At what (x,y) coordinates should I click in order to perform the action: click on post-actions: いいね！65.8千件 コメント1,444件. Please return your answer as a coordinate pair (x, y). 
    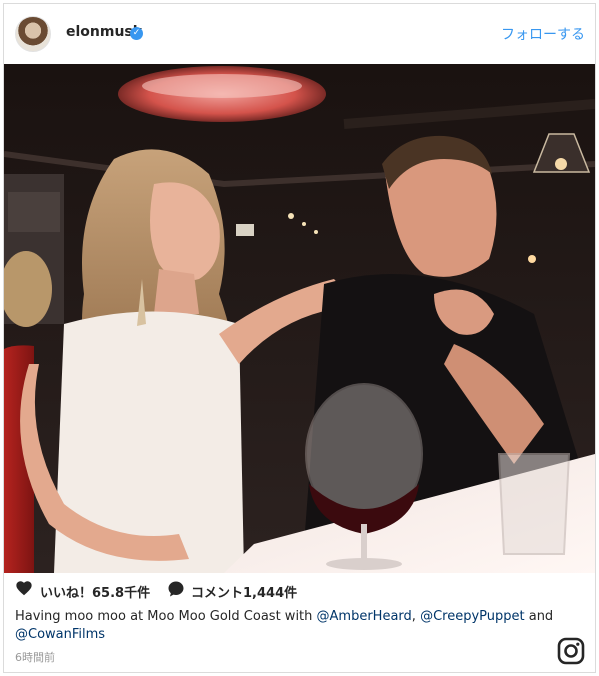
    Looking at the image, I should click on (299, 589).